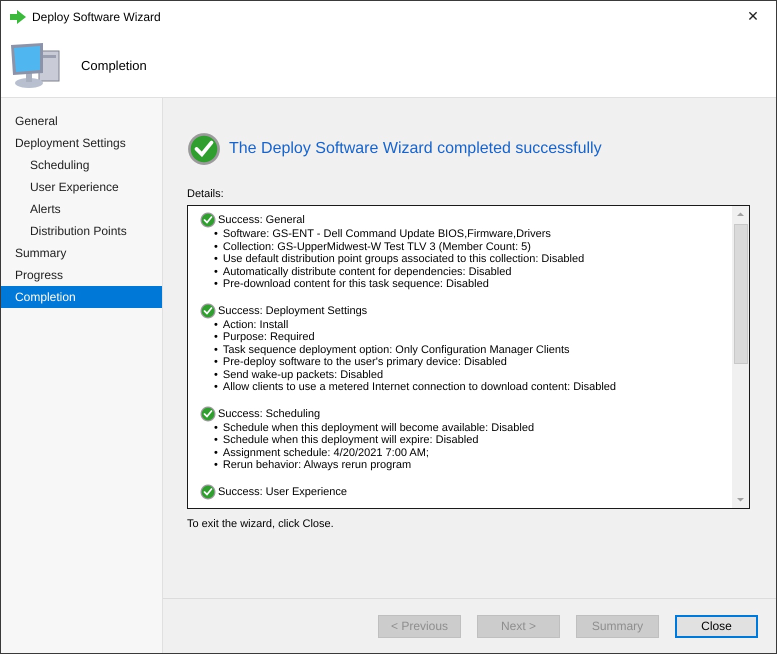  Describe the element at coordinates (378, 428) in the screenshot. I see `detail-item: Schedule when this deployment will become available: Disabled` at that location.